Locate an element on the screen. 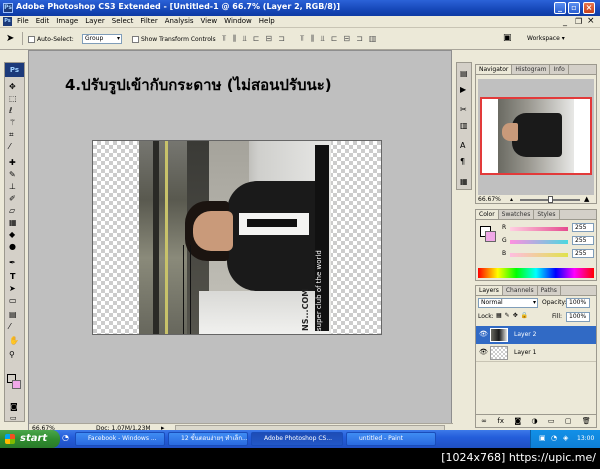 This screenshot has width=600, height=469. background-color-swatch is located at coordinates (16, 384).